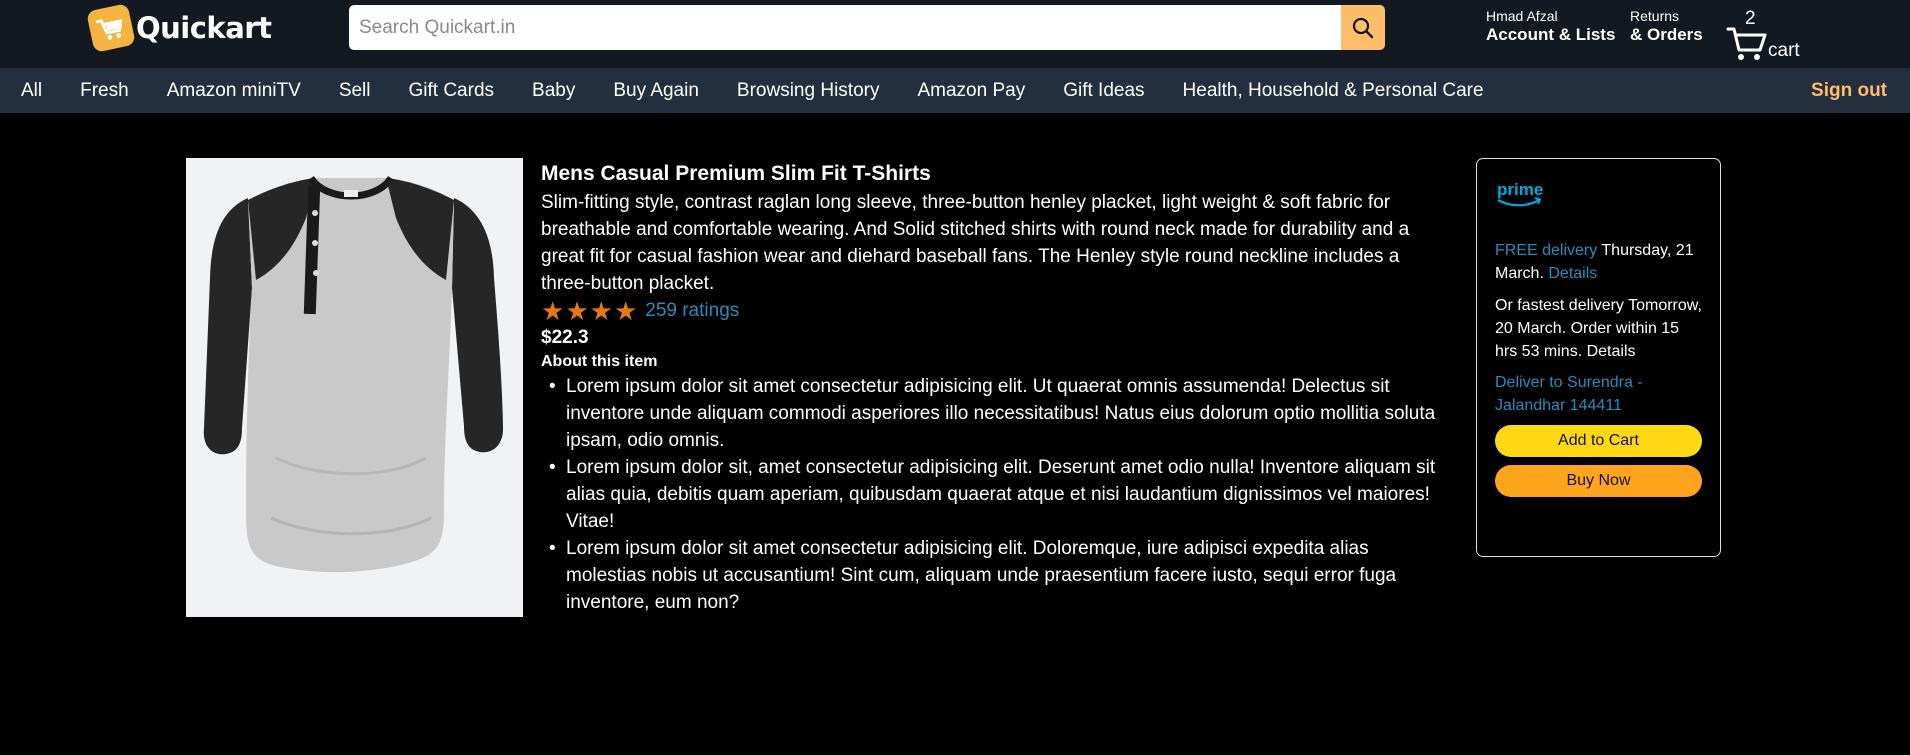 The width and height of the screenshot is (1910, 755). Describe the element at coordinates (355, 91) in the screenshot. I see `nav-item-sell: Sell` at that location.